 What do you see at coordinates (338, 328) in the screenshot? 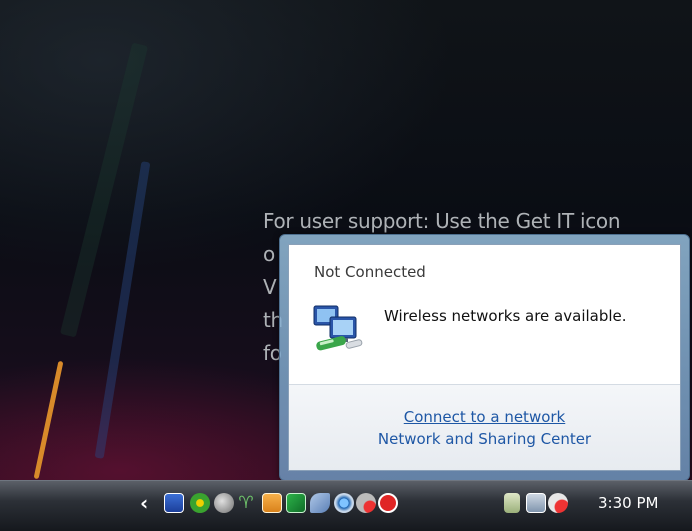
I see `wireless-network-icon` at bounding box center [338, 328].